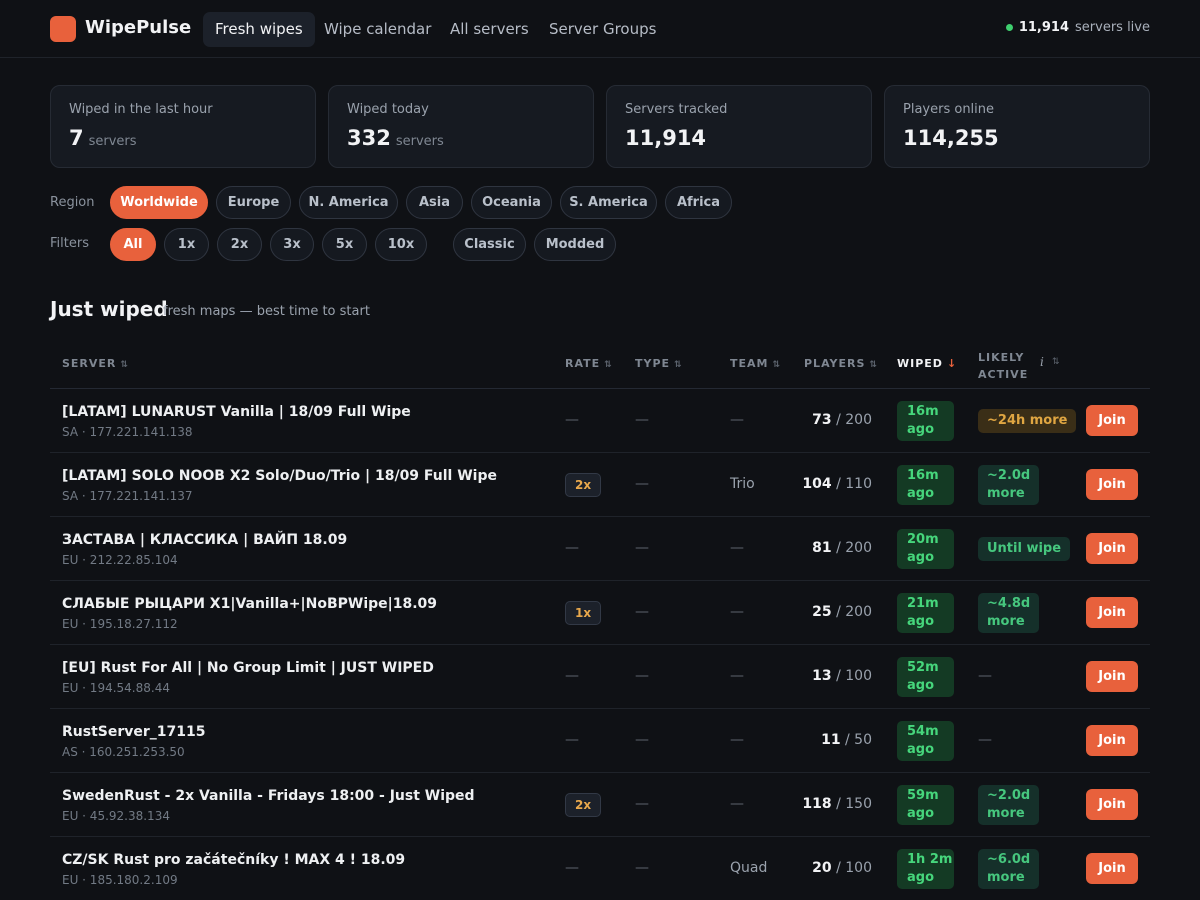 This screenshot has width=1200, height=900. I want to click on likely-active-badge: ~6.0d more, so click(1009, 869).